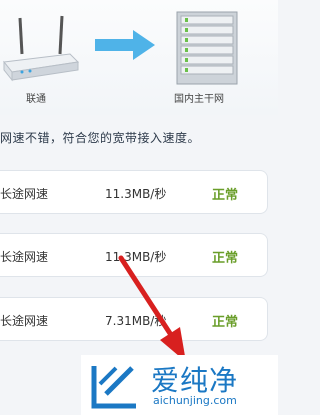 This screenshot has height=415, width=320. Describe the element at coordinates (195, 400) in the screenshot. I see `watermark-url: aichunjing.com` at that location.